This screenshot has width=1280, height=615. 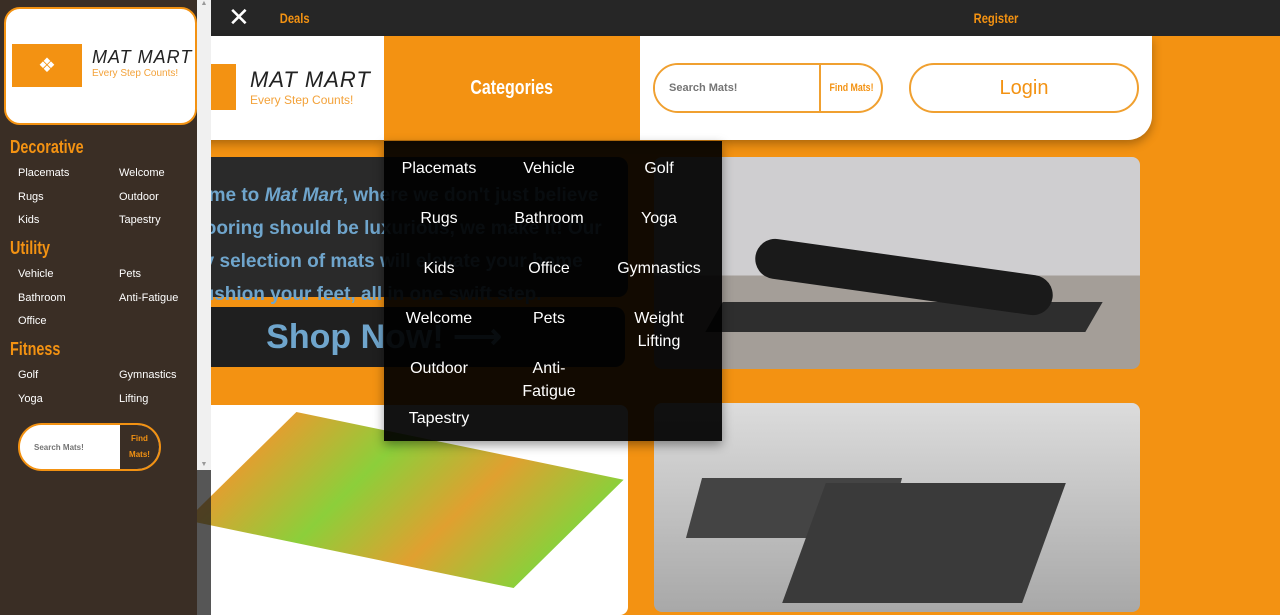 I want to click on sidebar-search-input, so click(x=70, y=447).